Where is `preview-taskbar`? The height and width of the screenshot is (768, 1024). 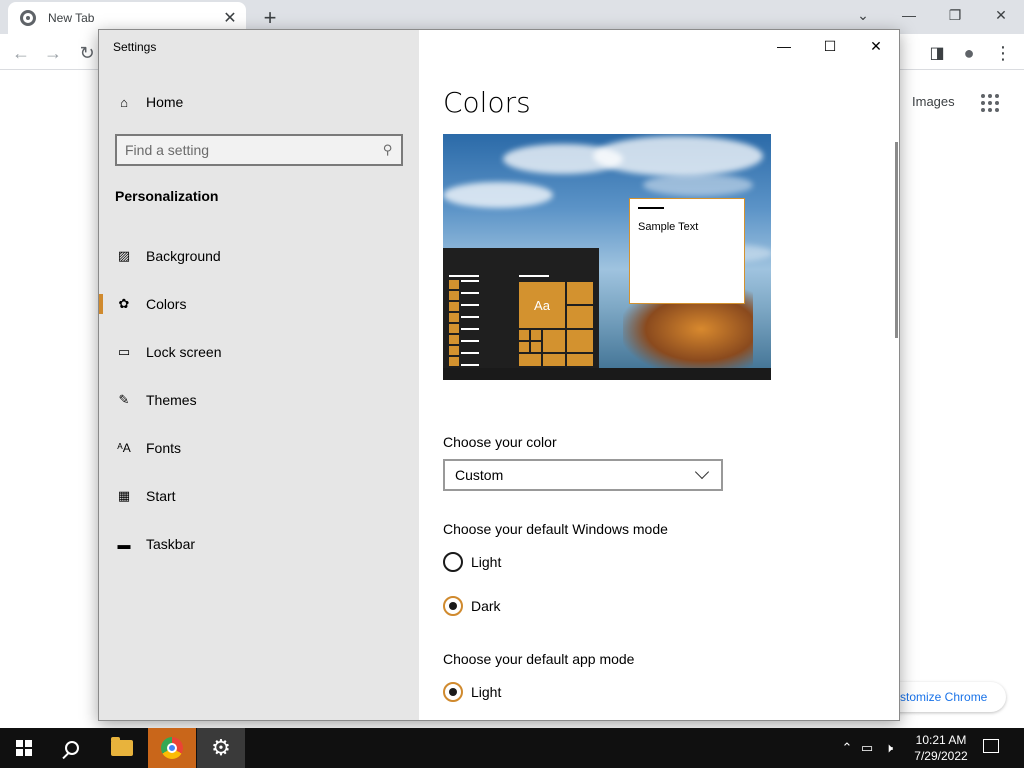 preview-taskbar is located at coordinates (607, 374).